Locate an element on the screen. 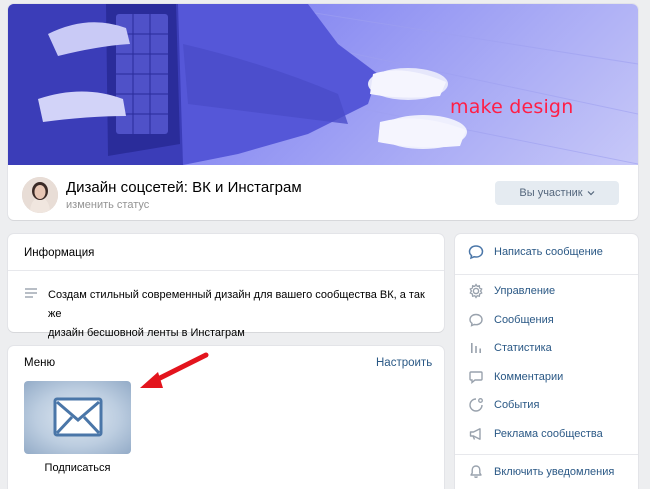 The height and width of the screenshot is (489, 650). avatar-portrait-icon is located at coordinates (40, 195).